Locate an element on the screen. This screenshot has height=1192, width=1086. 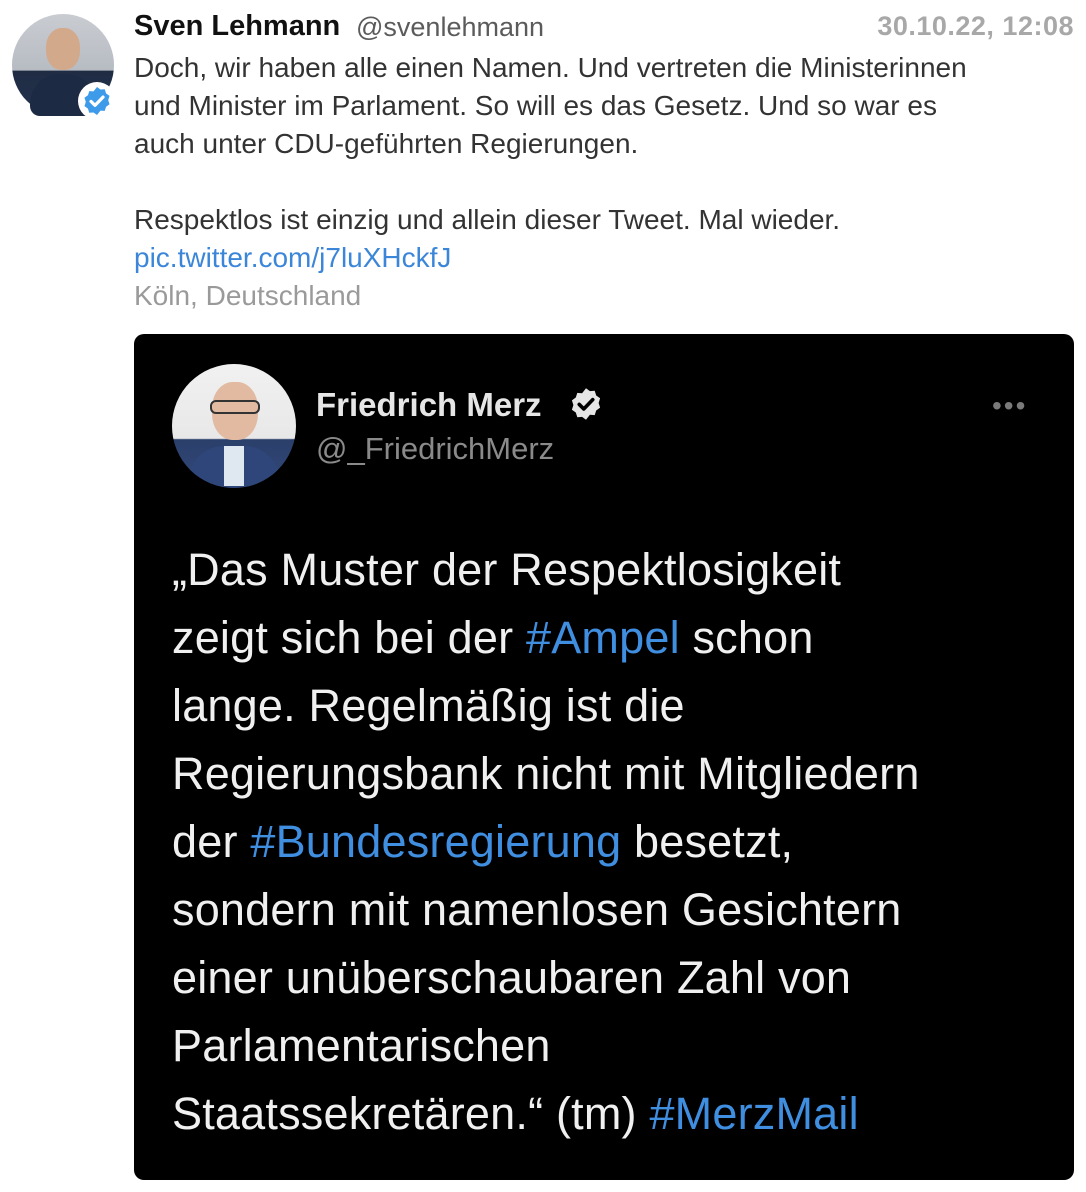
quote-line: der #Bundesregierung besetzt, is located at coordinates (607, 842).